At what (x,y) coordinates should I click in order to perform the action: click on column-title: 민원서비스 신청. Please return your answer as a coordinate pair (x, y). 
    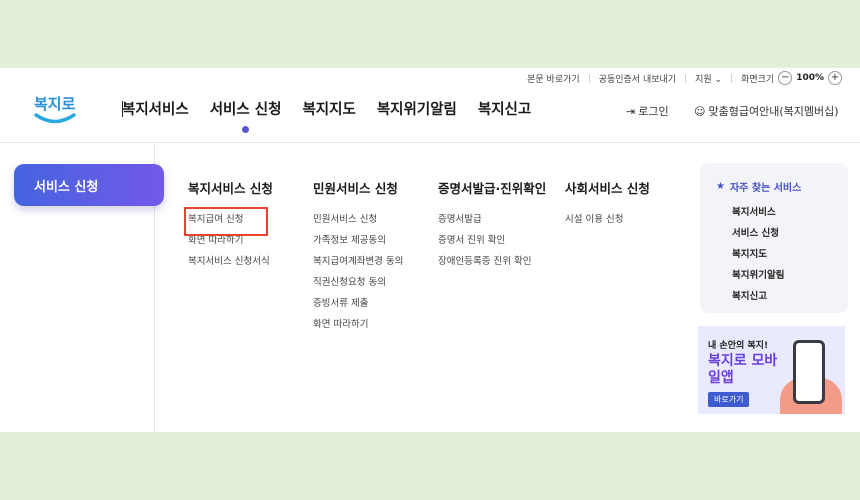
    Looking at the image, I should click on (355, 188).